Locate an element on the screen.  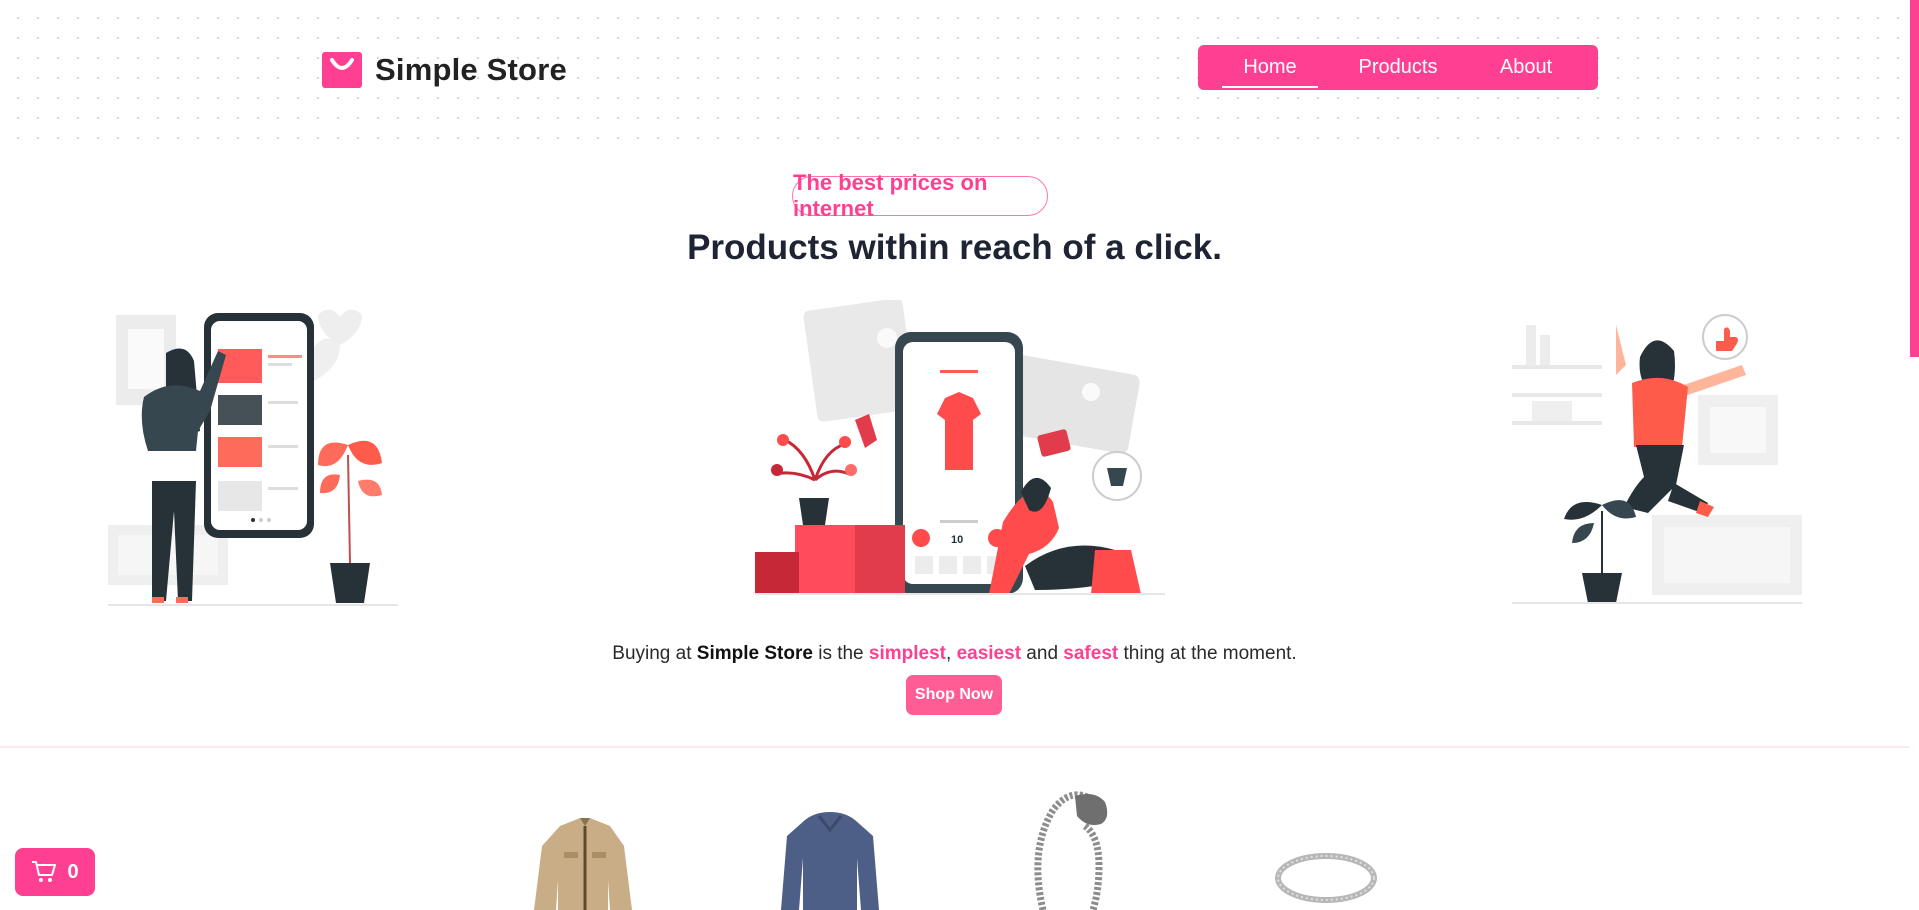
tagline-easiest: easiest is located at coordinates (989, 653).